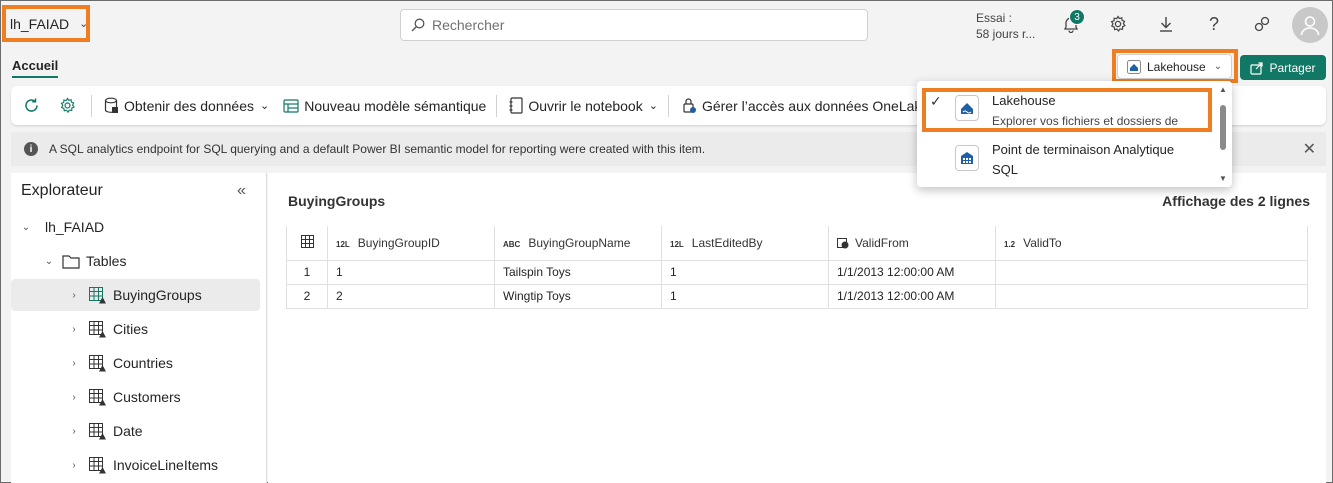  Describe the element at coordinates (411, 296) in the screenshot. I see `table-cell: 2` at that location.